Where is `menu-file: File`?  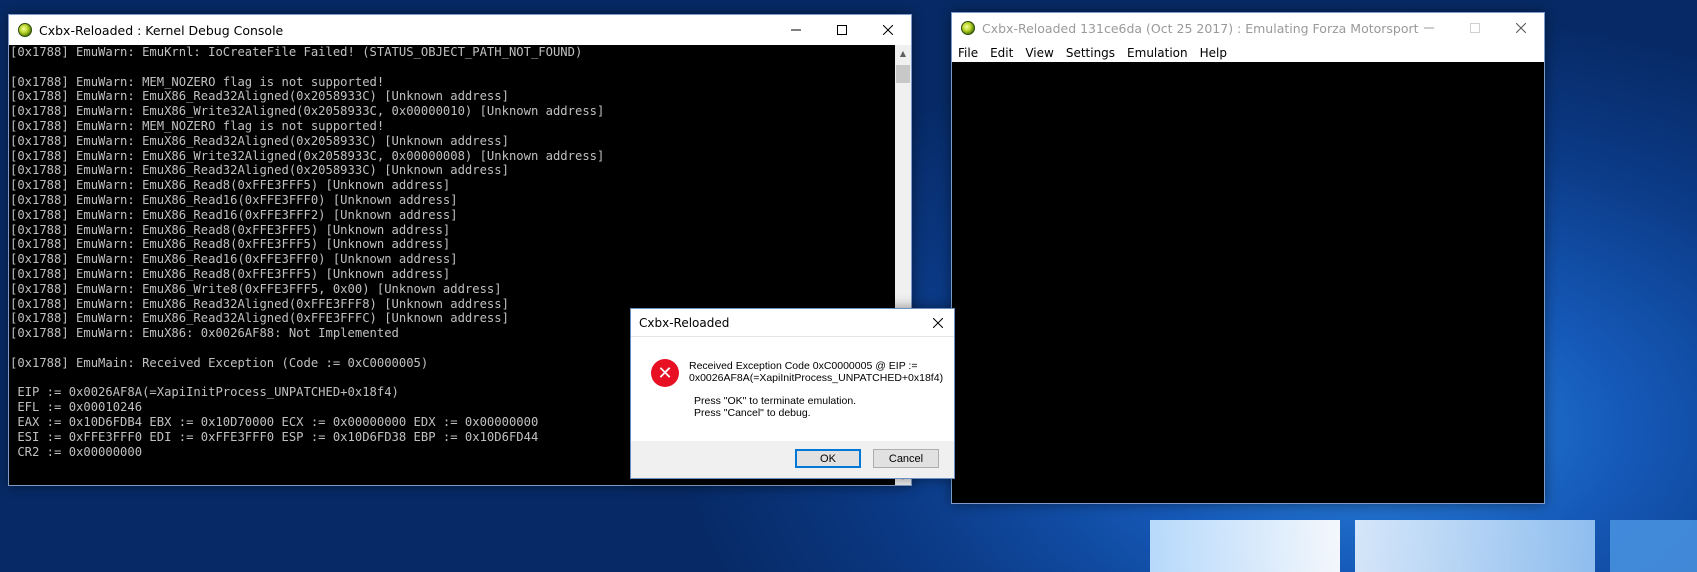 menu-file: File is located at coordinates (968, 53).